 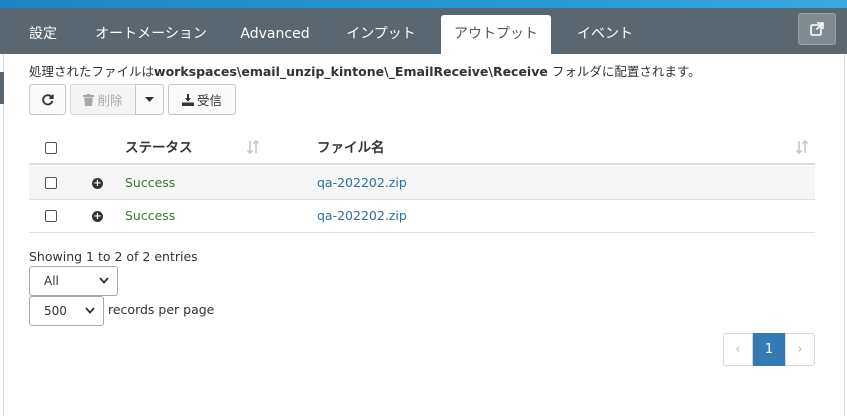 What do you see at coordinates (55, 311) in the screenshot?
I see `page-size-value: 500` at bounding box center [55, 311].